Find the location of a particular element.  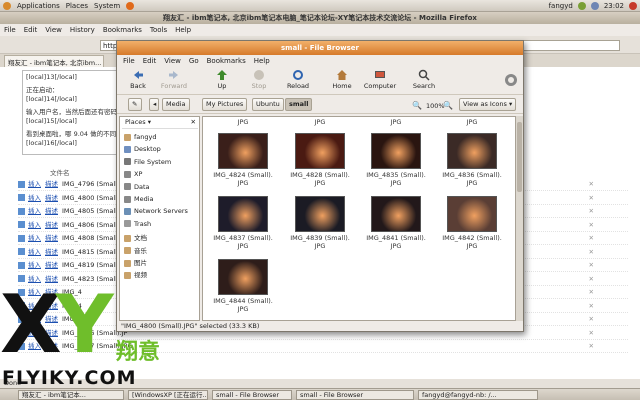

places-menu: Places is located at coordinates (77, 6).